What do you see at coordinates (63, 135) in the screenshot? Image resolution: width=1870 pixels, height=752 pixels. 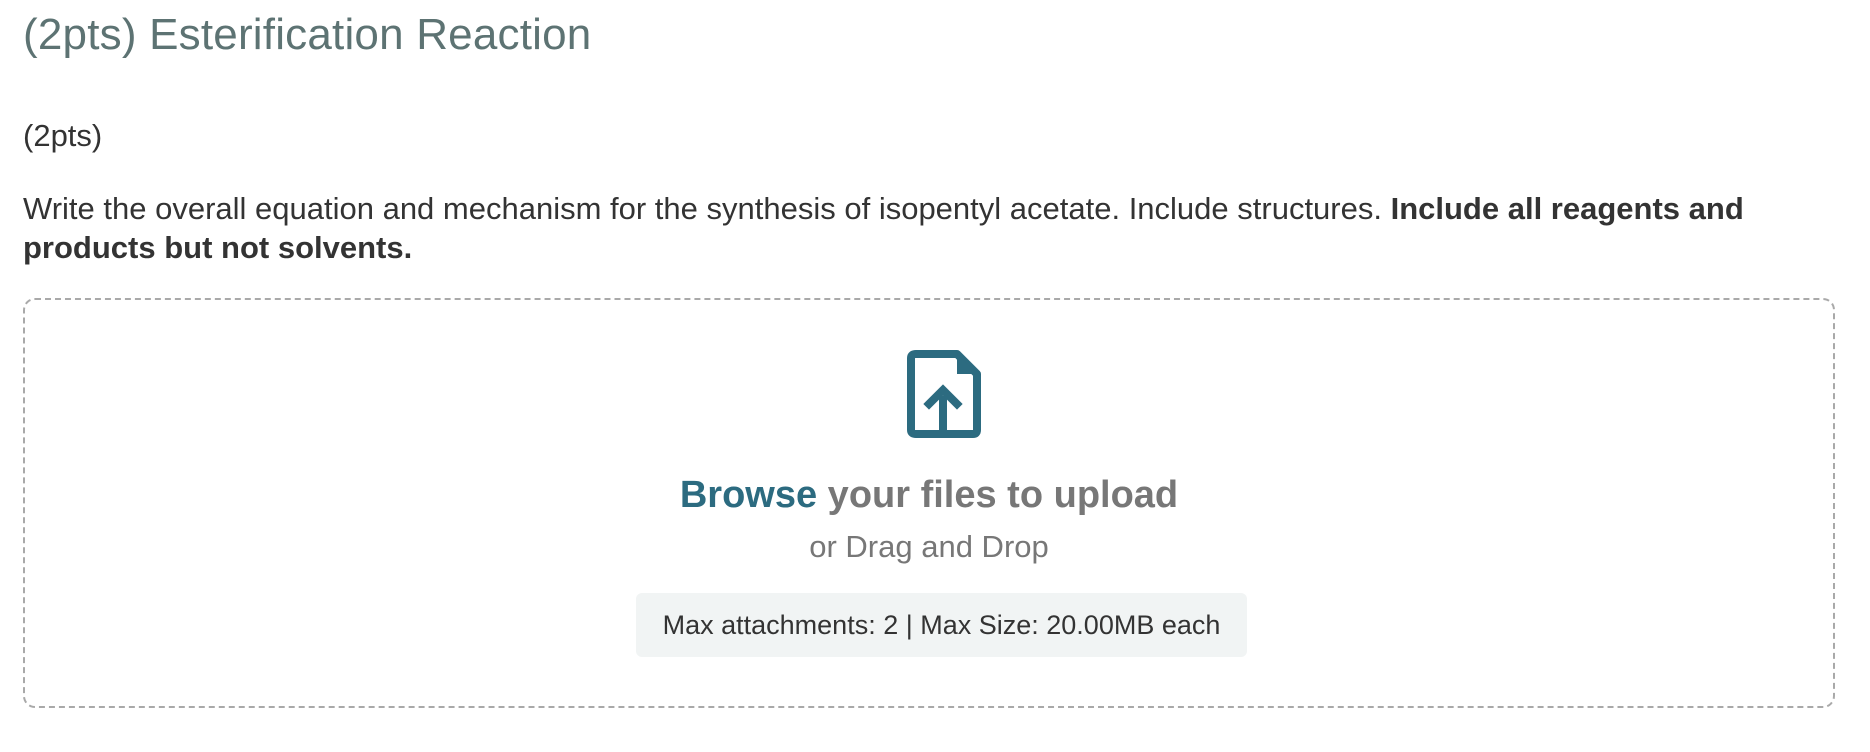 I see `points-label: (2pts)` at bounding box center [63, 135].